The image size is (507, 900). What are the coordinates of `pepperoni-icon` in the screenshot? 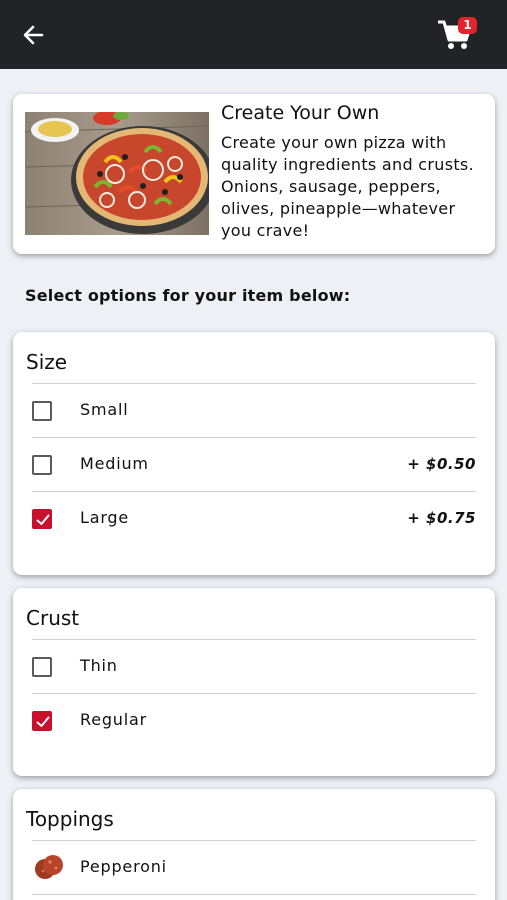 It's located at (49, 867).